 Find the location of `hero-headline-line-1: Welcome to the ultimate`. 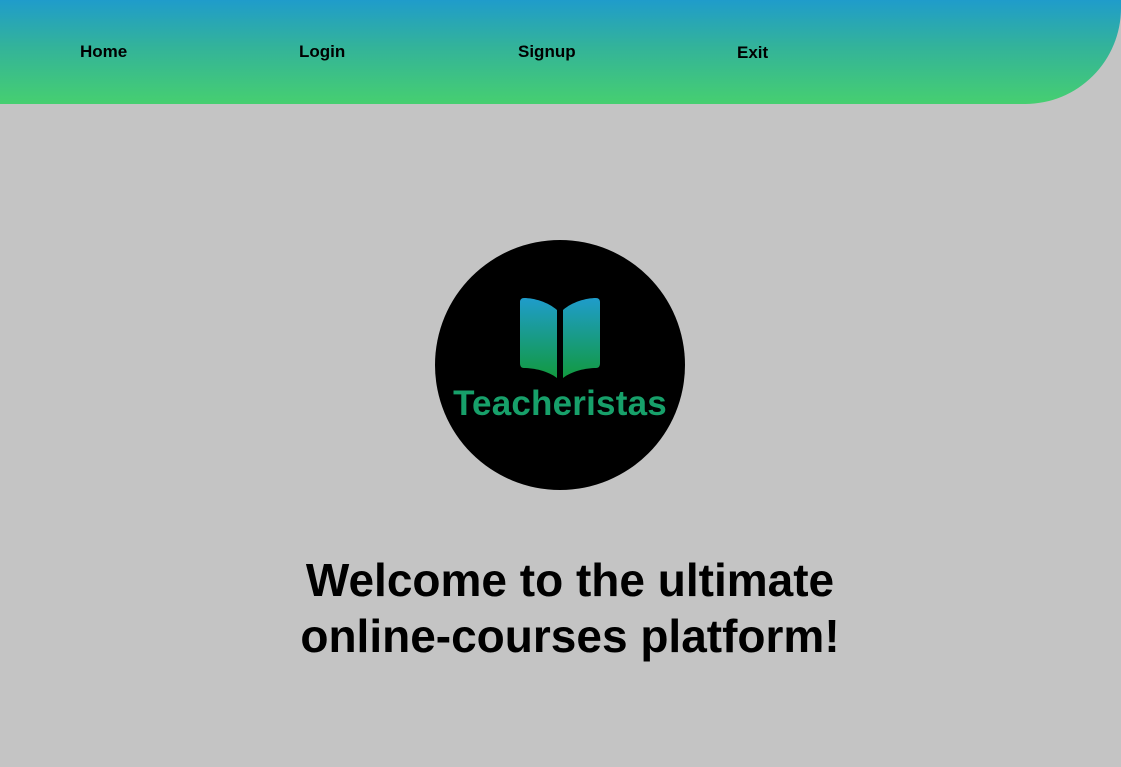

hero-headline-line-1: Welcome to the ultimate is located at coordinates (570, 580).